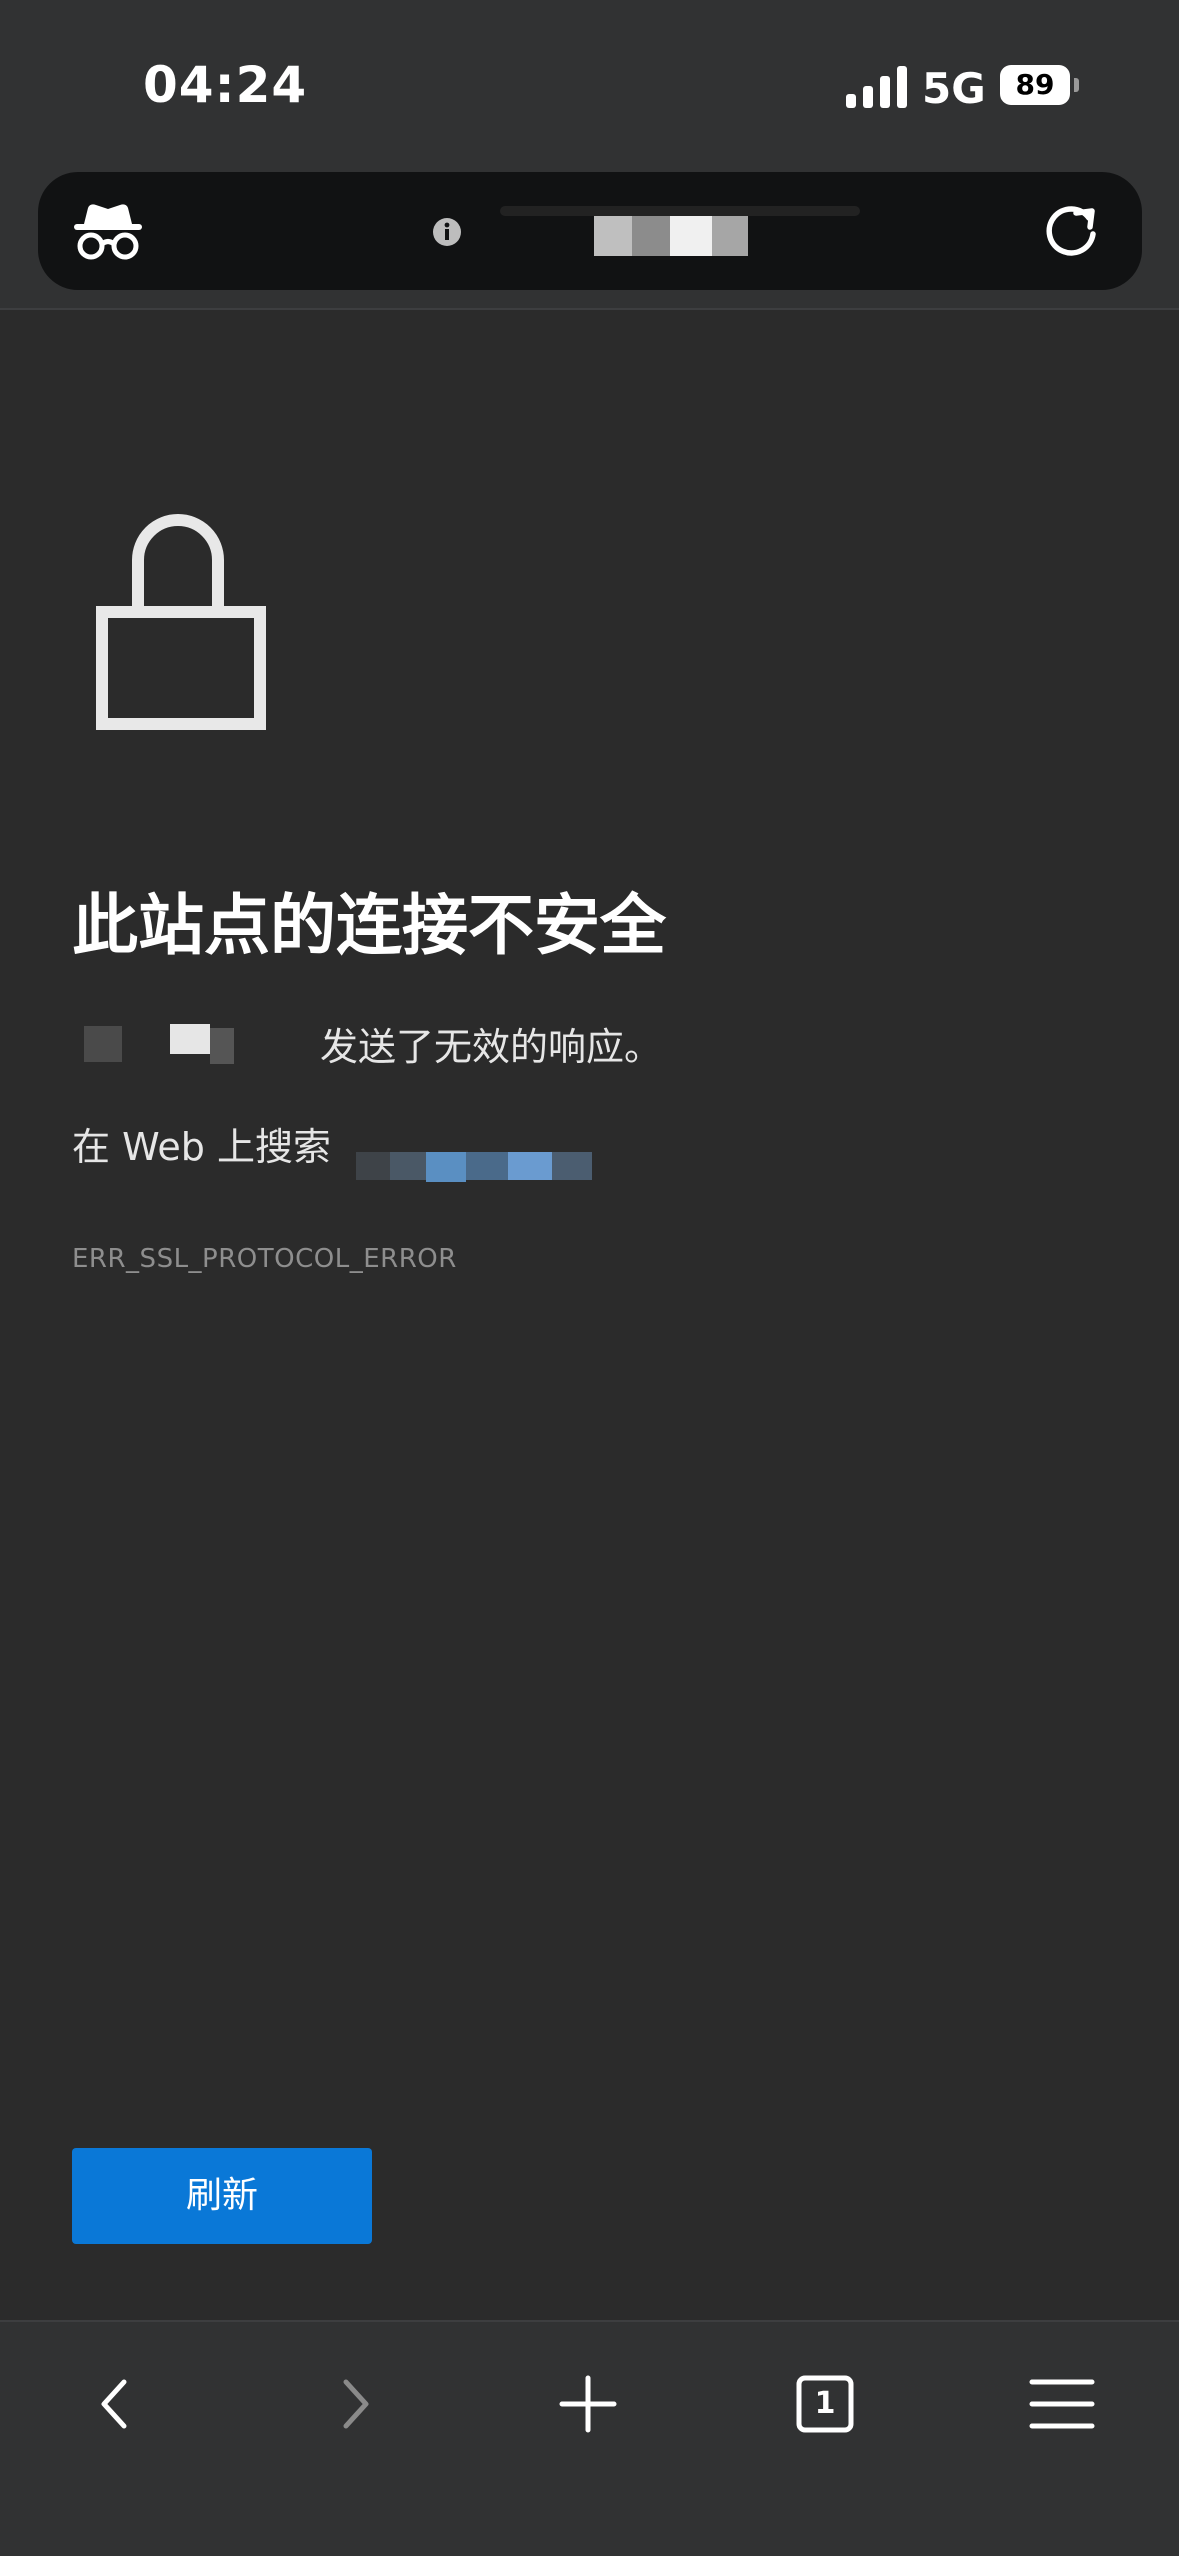 This screenshot has height=2556, width=1179. Describe the element at coordinates (686, 232) in the screenshot. I see `redacted-url` at that location.